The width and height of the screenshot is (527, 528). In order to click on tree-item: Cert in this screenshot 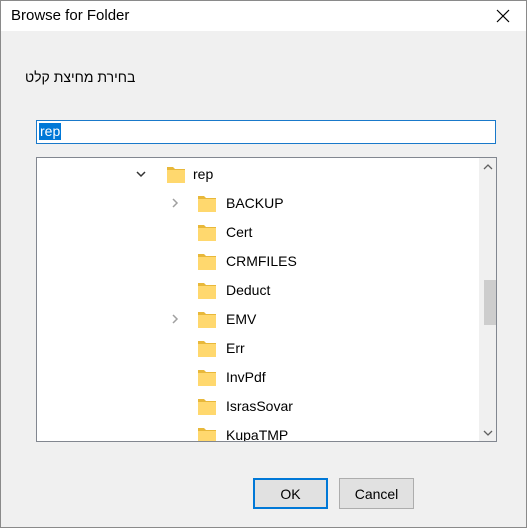, I will do `click(252, 232)`.